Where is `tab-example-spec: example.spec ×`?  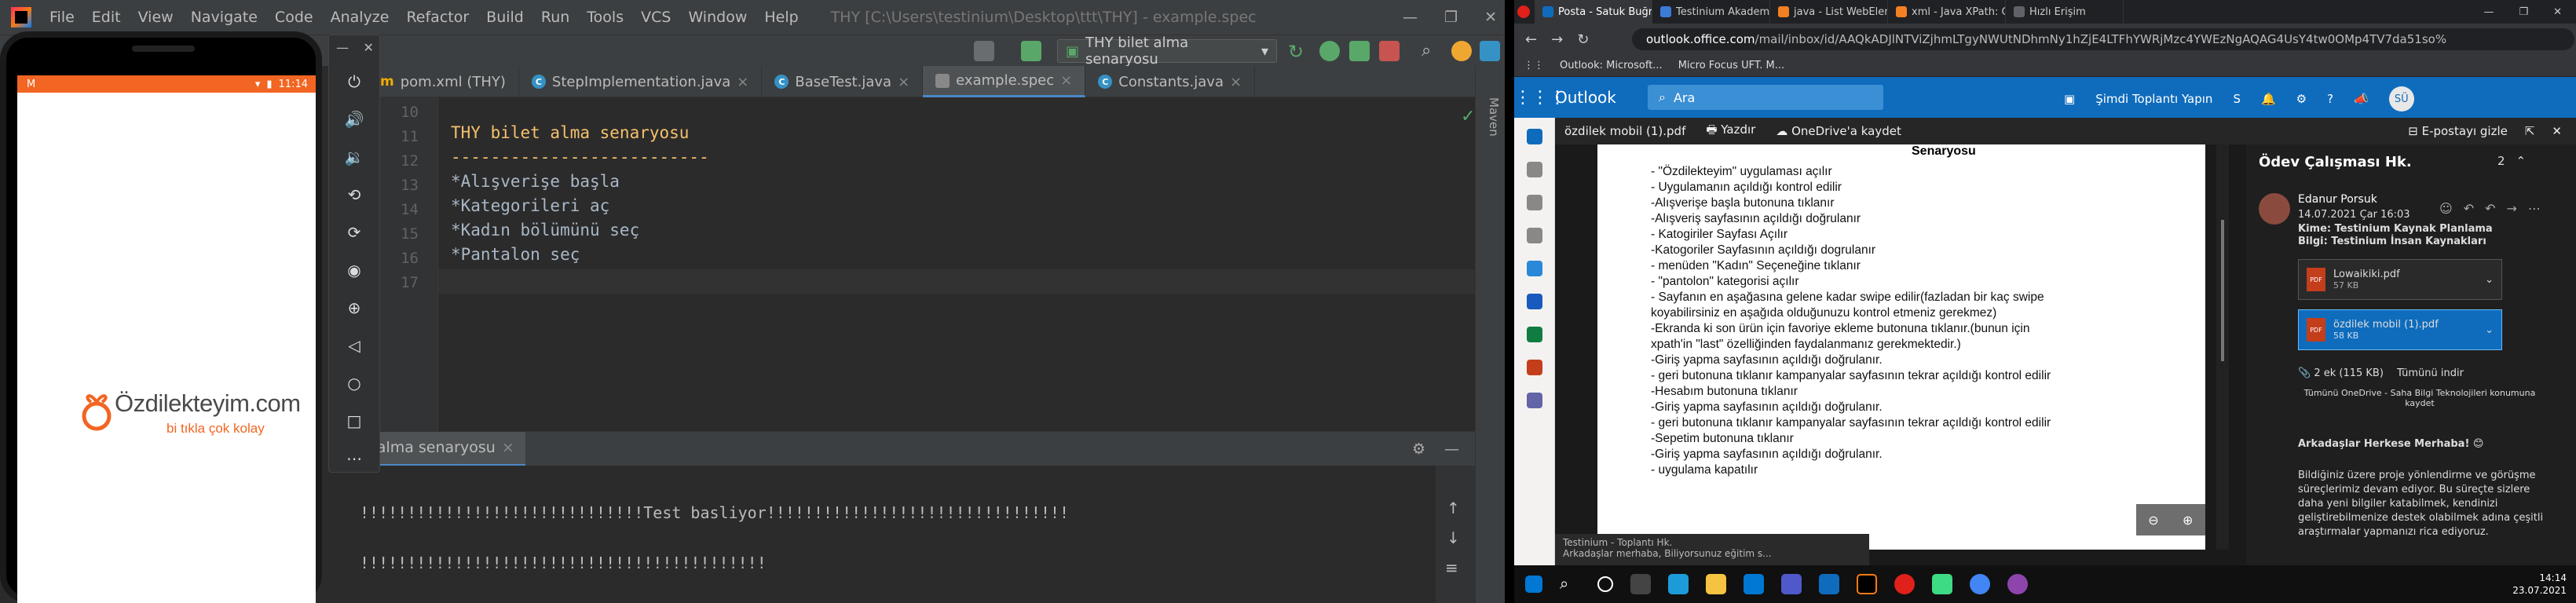 tab-example-spec: example.spec × is located at coordinates (1004, 81).